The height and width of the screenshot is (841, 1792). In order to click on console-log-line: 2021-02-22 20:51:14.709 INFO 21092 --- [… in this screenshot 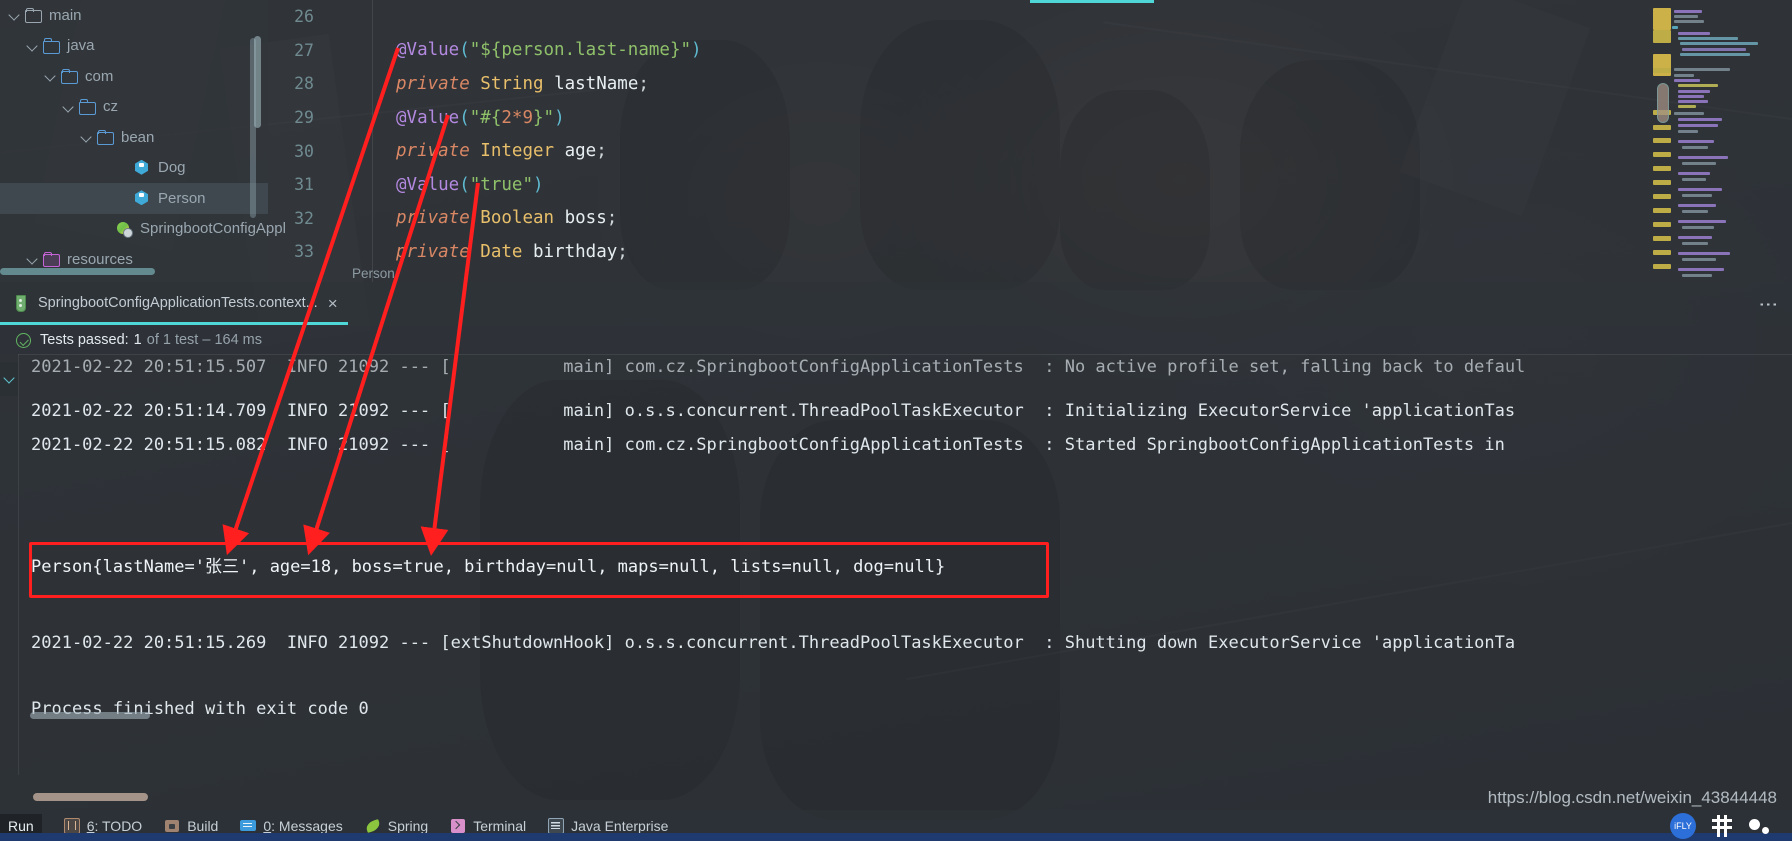, I will do `click(773, 411)`.